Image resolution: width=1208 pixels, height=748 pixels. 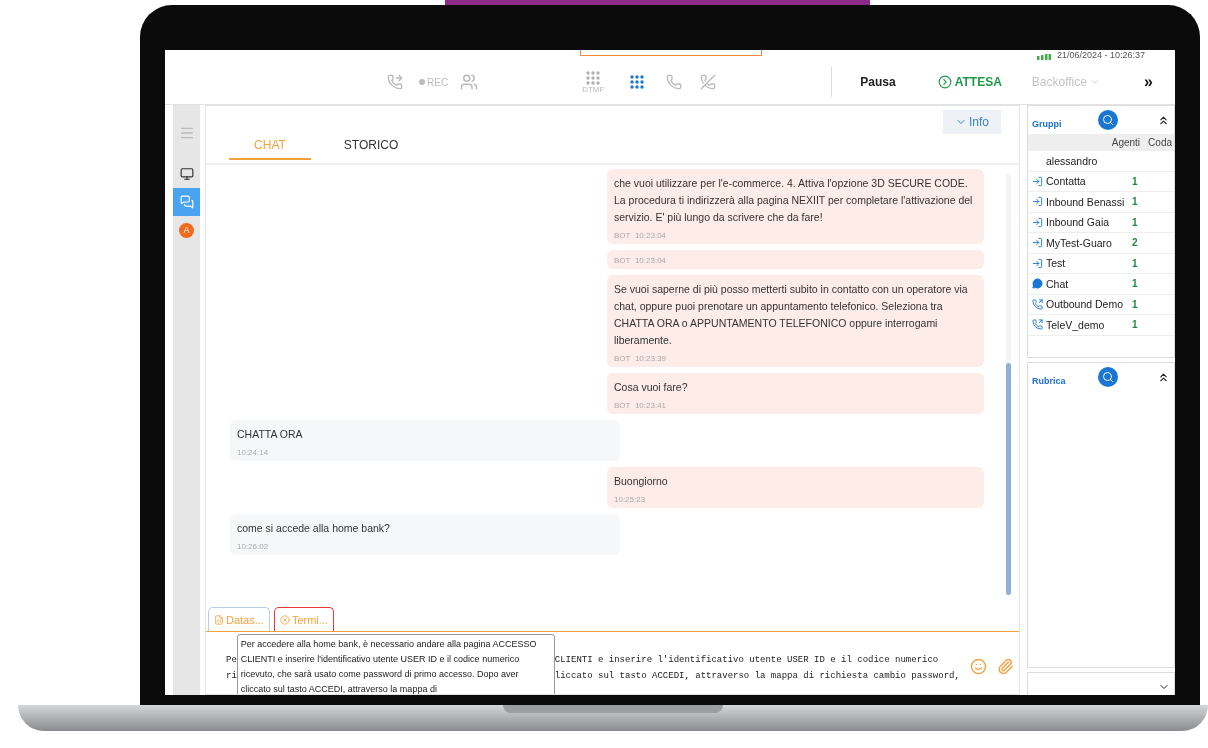 I want to click on group-row: Contatta 1, so click(x=1101, y=181).